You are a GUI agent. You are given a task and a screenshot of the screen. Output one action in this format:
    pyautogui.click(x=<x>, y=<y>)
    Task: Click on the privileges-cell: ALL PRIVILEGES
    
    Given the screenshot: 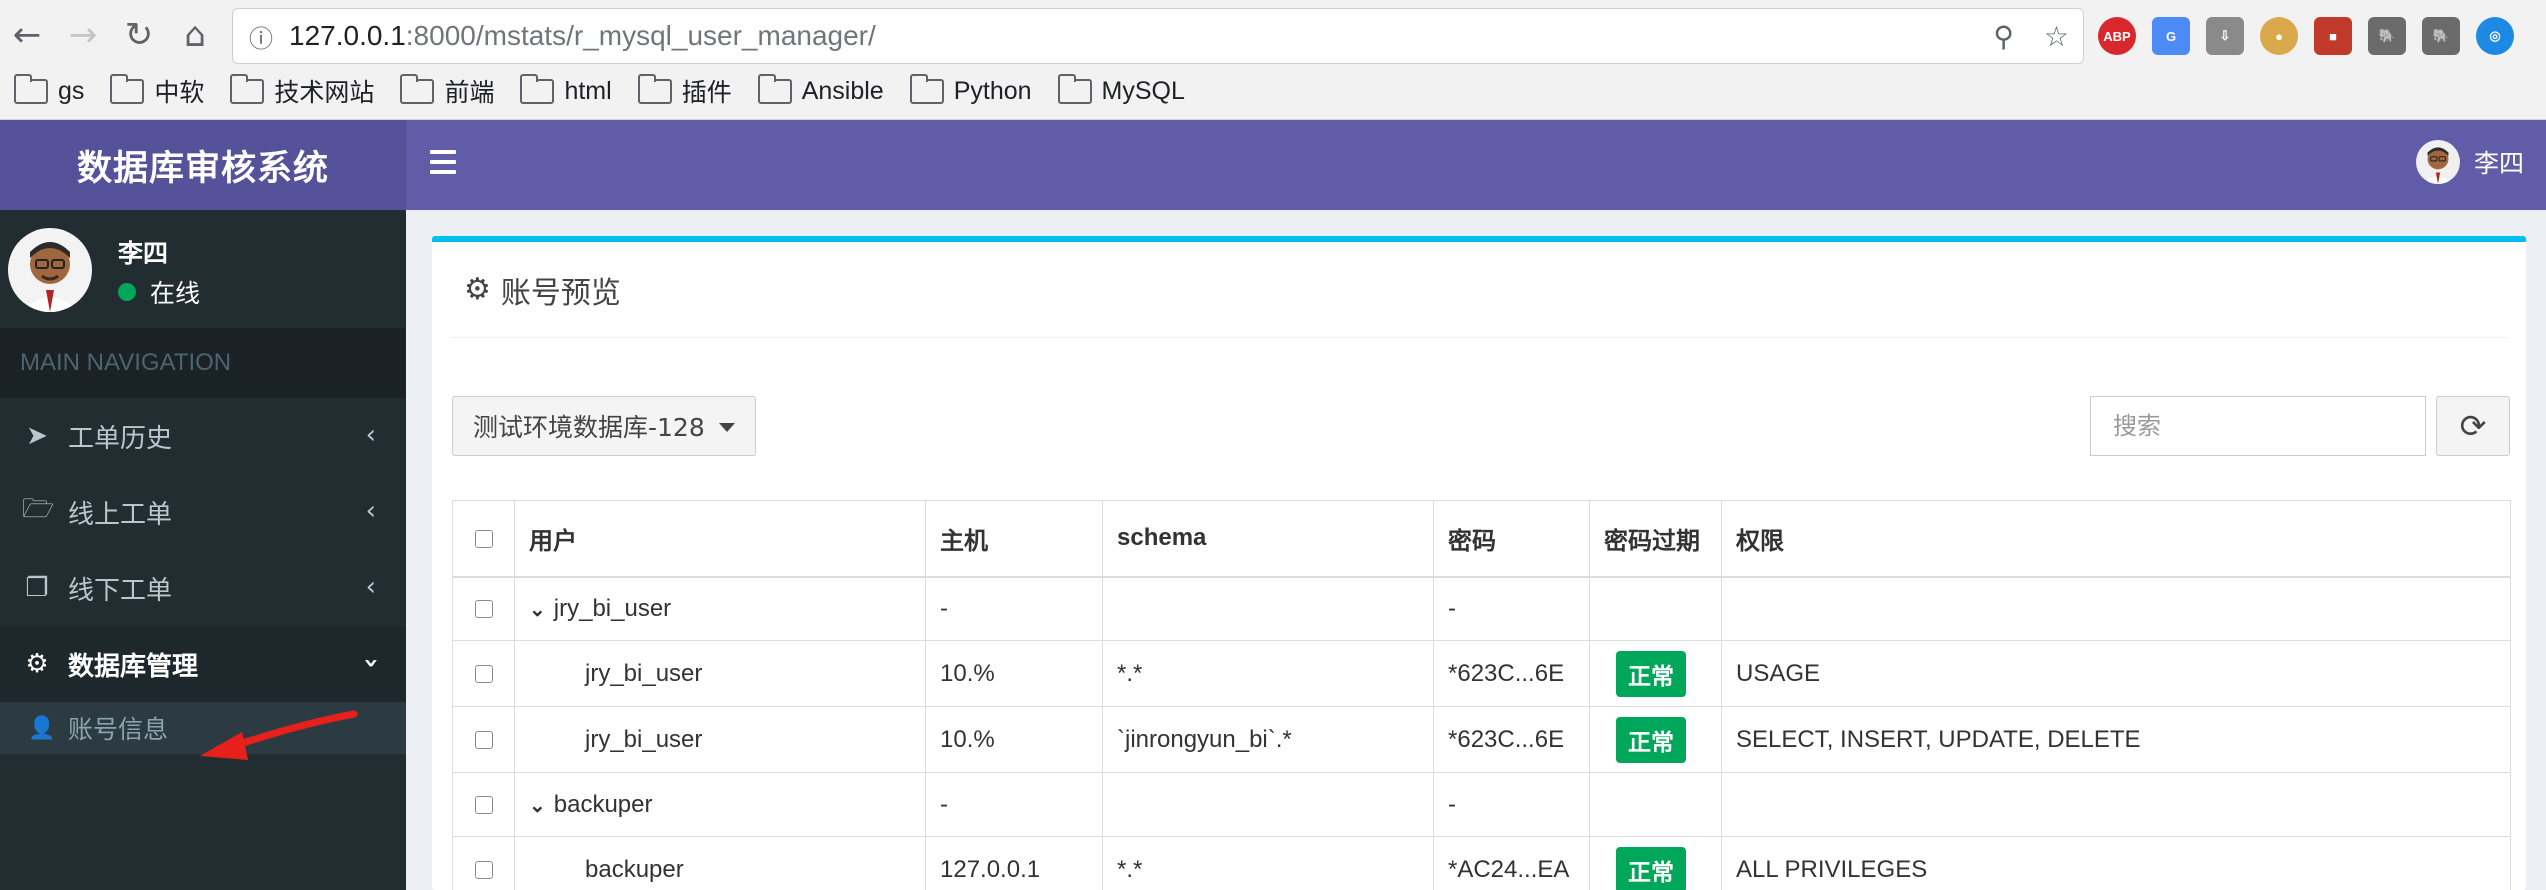 What is the action you would take?
    pyautogui.click(x=2116, y=863)
    